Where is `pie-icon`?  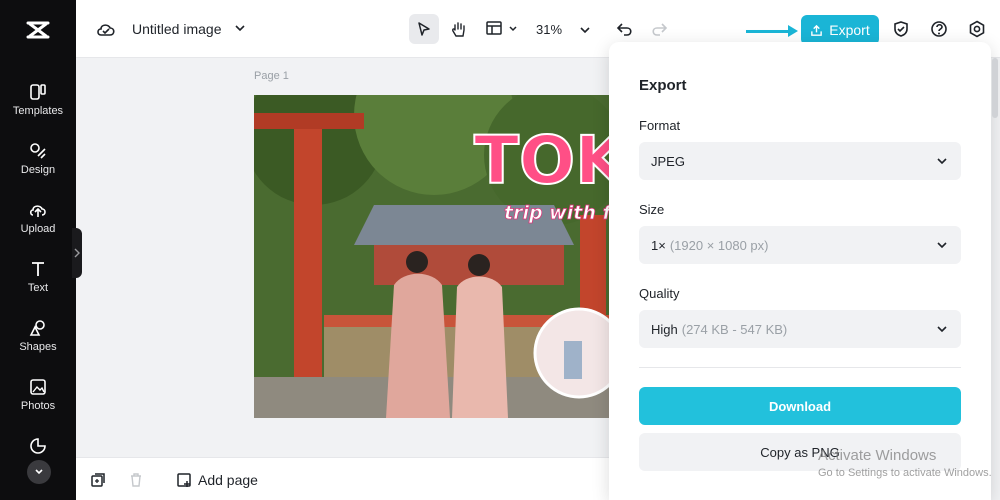
pie-icon is located at coordinates (38, 446).